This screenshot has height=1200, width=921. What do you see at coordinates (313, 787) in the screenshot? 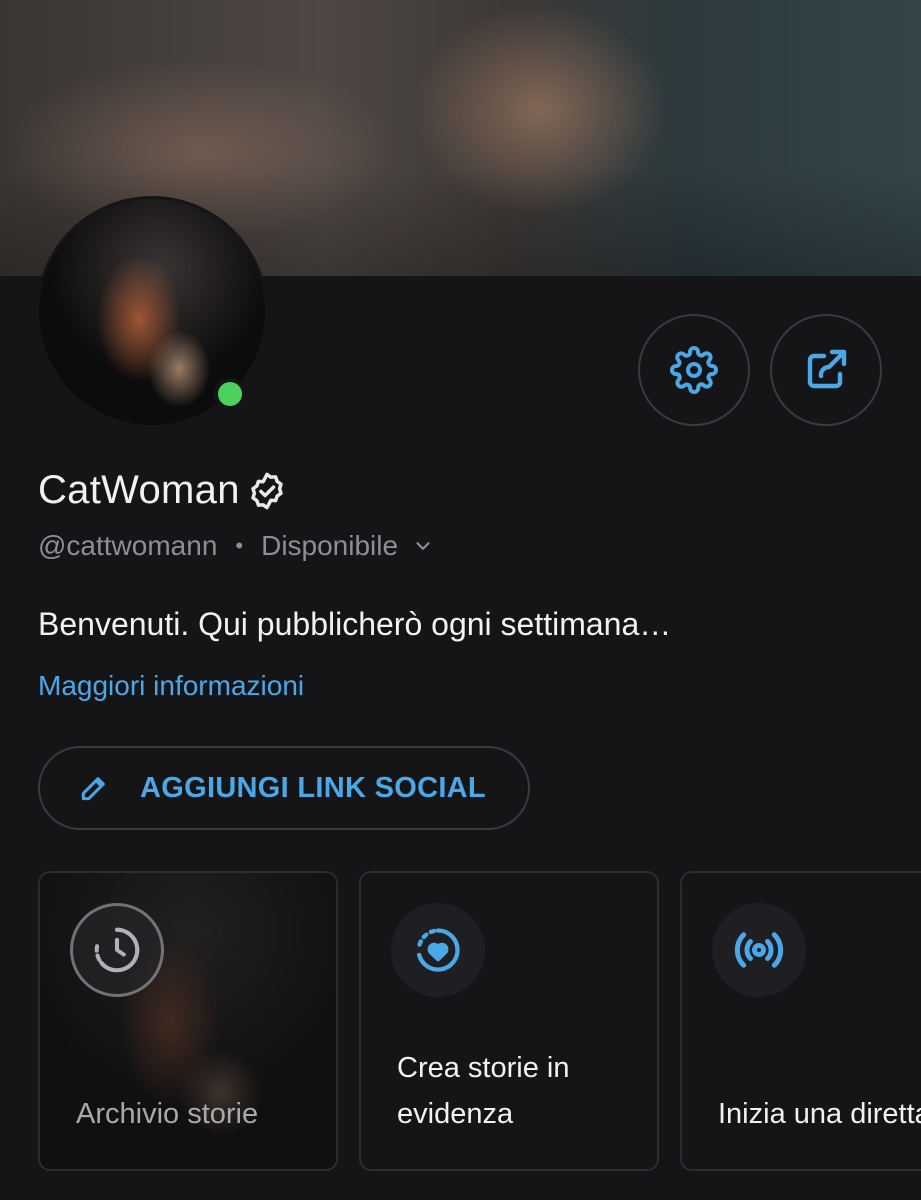
I see `add-social-links-label: AGGIUNGI LINK SOCIAL` at bounding box center [313, 787].